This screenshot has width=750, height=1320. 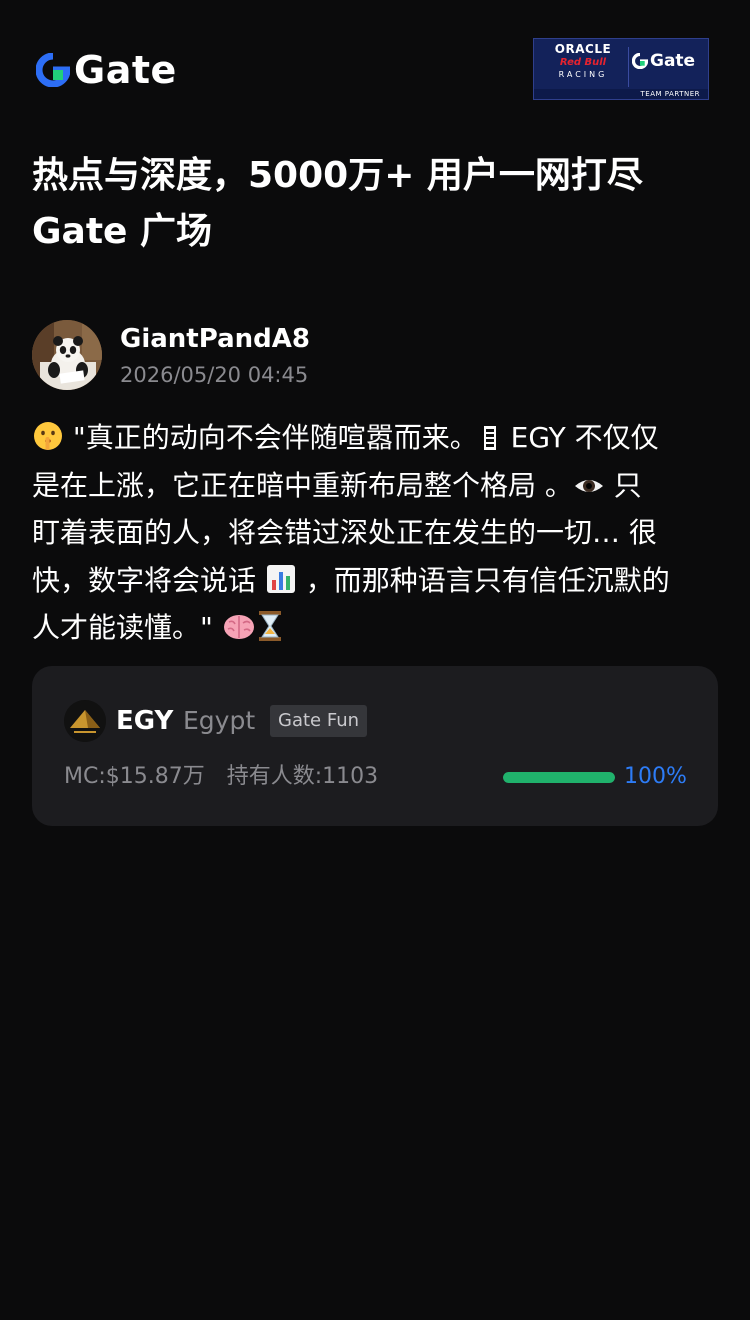 I want to click on post-text-5: 人才能读懂。", so click(x=127, y=627).